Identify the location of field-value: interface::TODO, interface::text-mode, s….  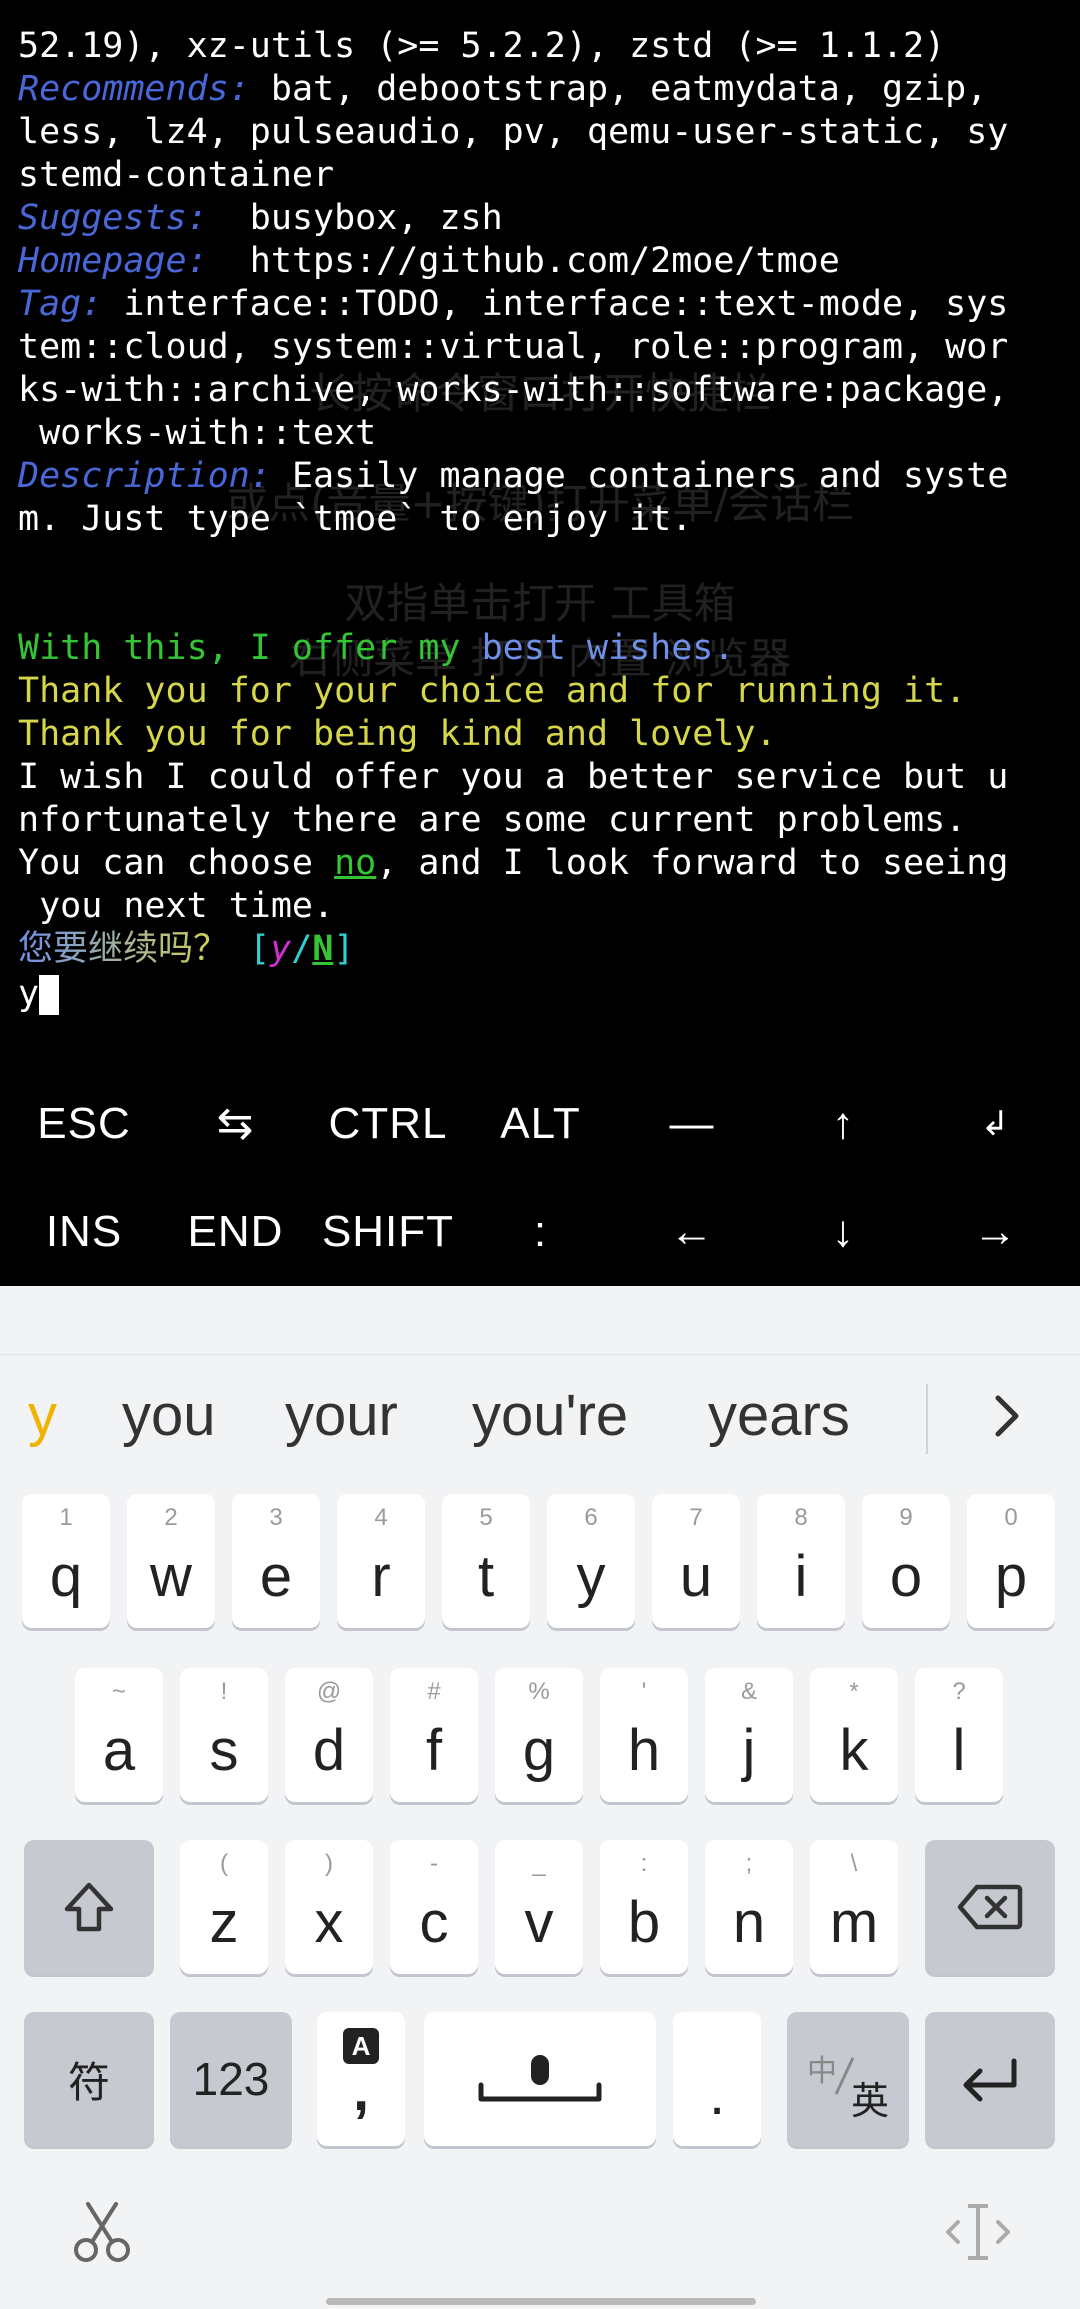
(555, 304).